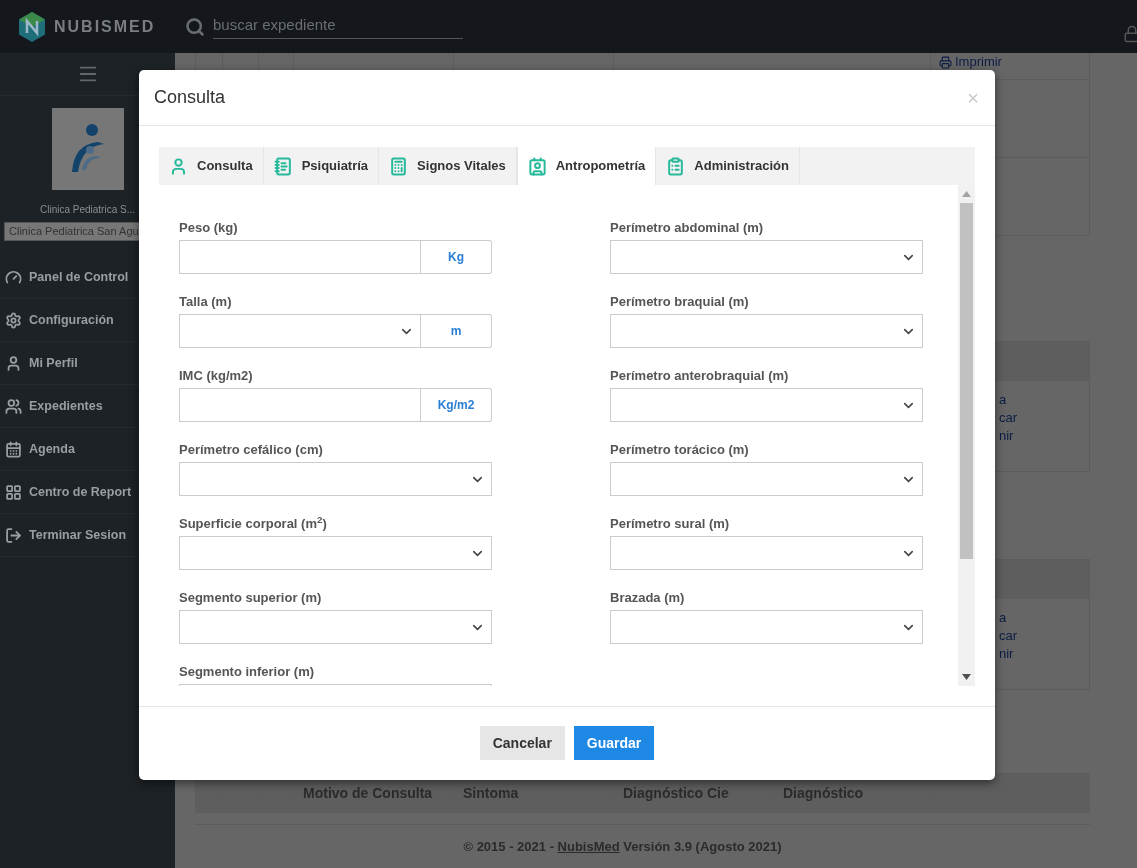  What do you see at coordinates (195, 26) in the screenshot?
I see `search-icon` at bounding box center [195, 26].